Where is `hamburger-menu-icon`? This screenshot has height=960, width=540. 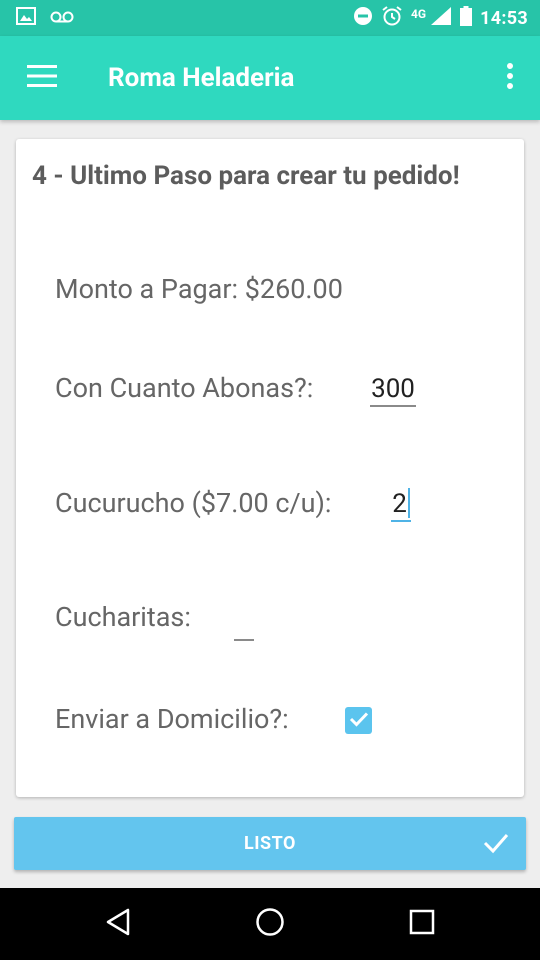 hamburger-menu-icon is located at coordinates (42, 78).